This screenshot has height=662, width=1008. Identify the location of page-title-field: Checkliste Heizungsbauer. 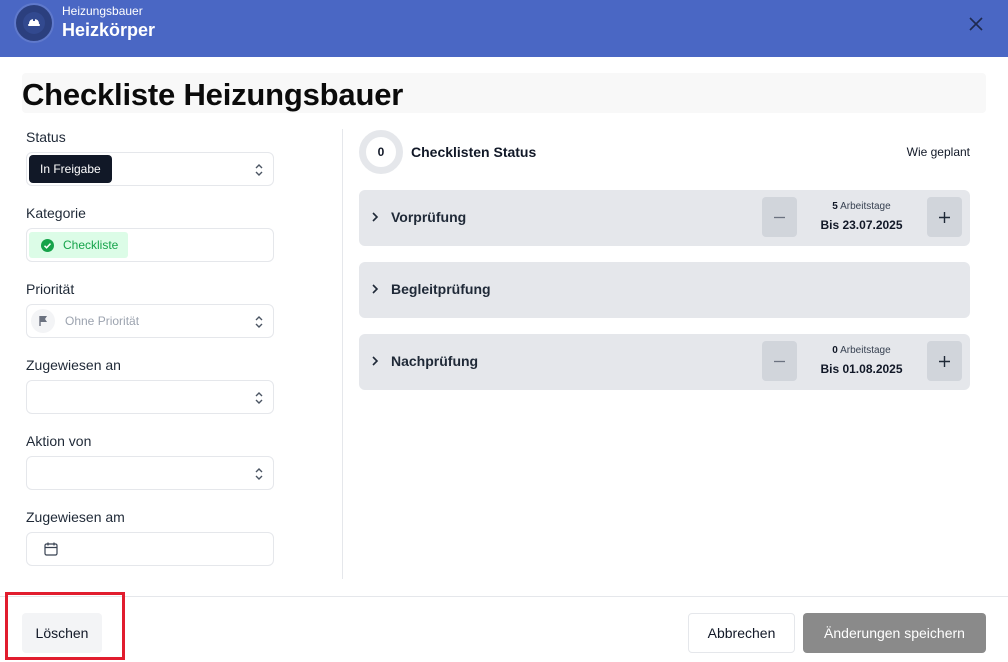
(504, 93).